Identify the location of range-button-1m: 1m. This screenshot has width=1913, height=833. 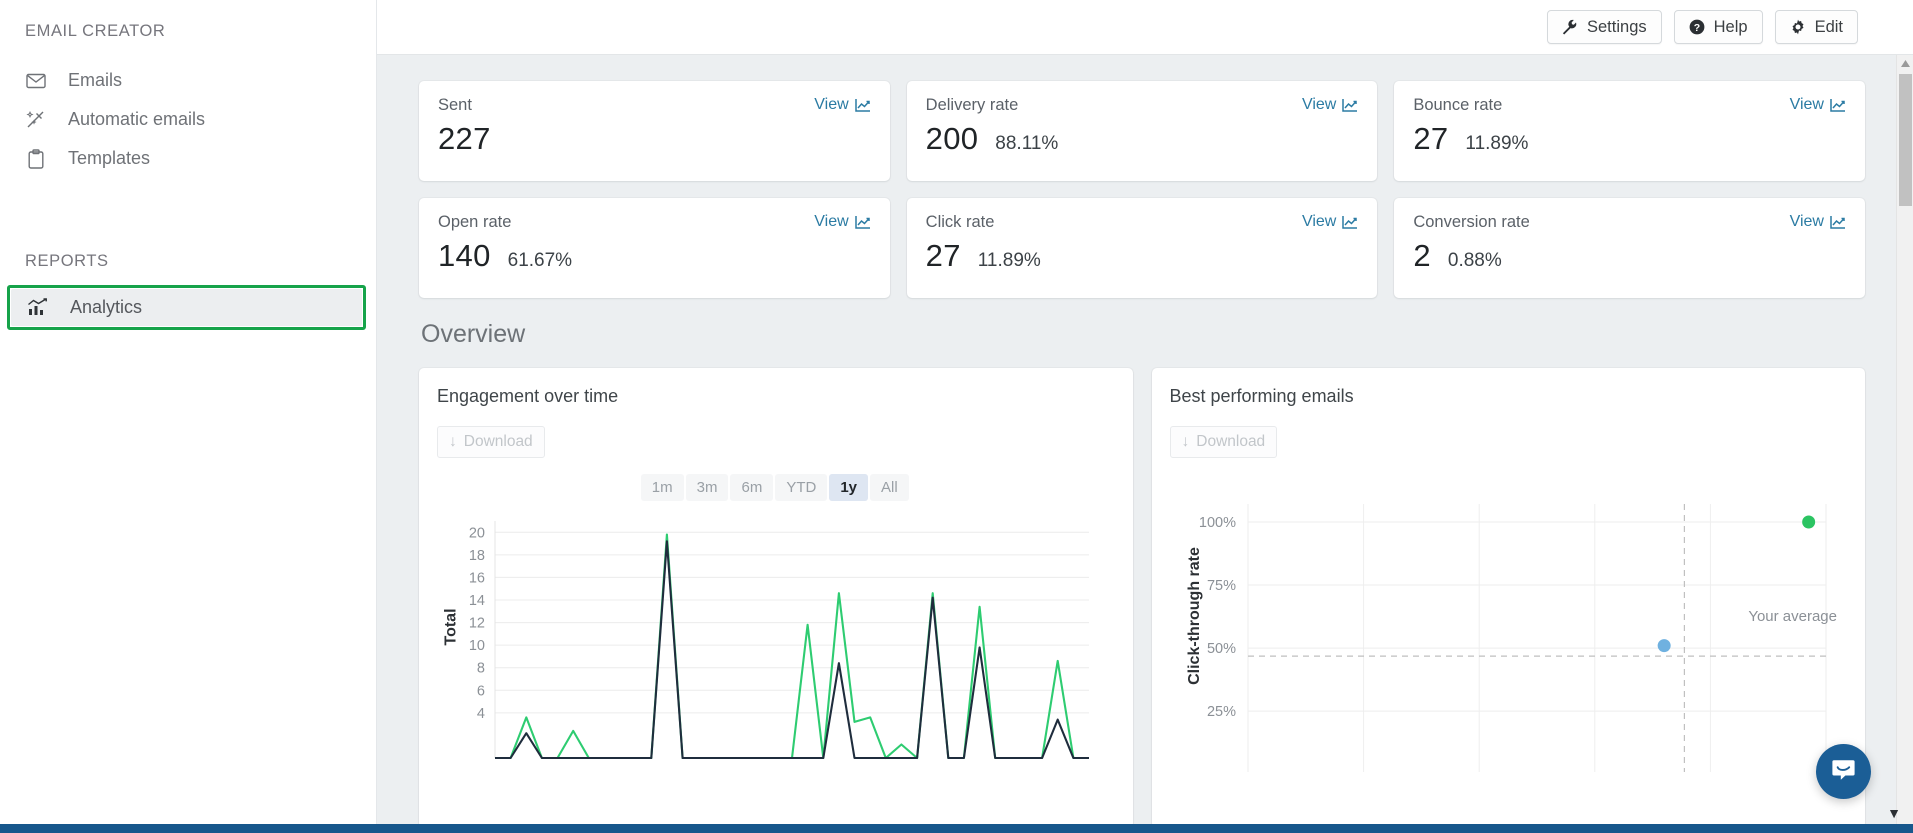
(662, 487).